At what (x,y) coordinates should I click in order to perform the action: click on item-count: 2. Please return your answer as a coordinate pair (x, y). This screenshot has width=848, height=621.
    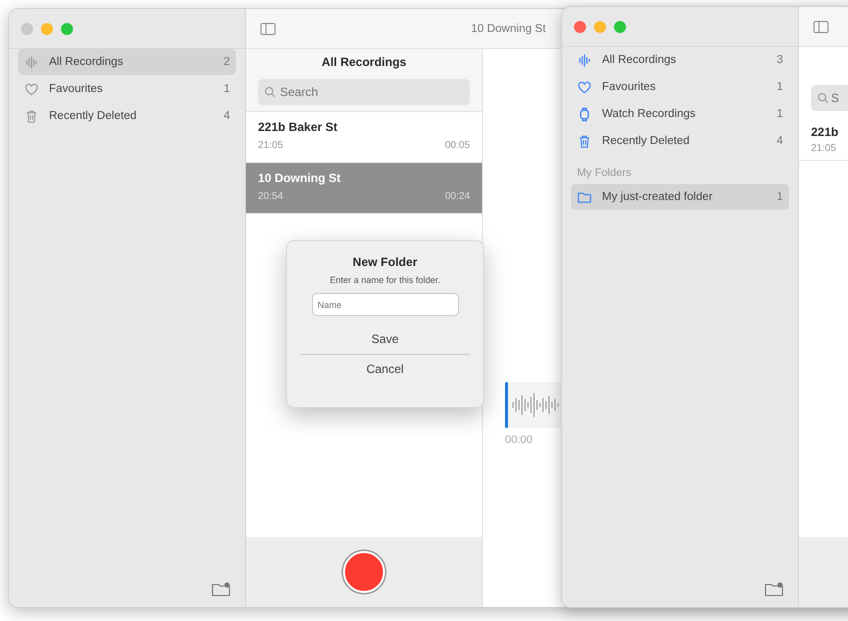
    Looking at the image, I should click on (227, 62).